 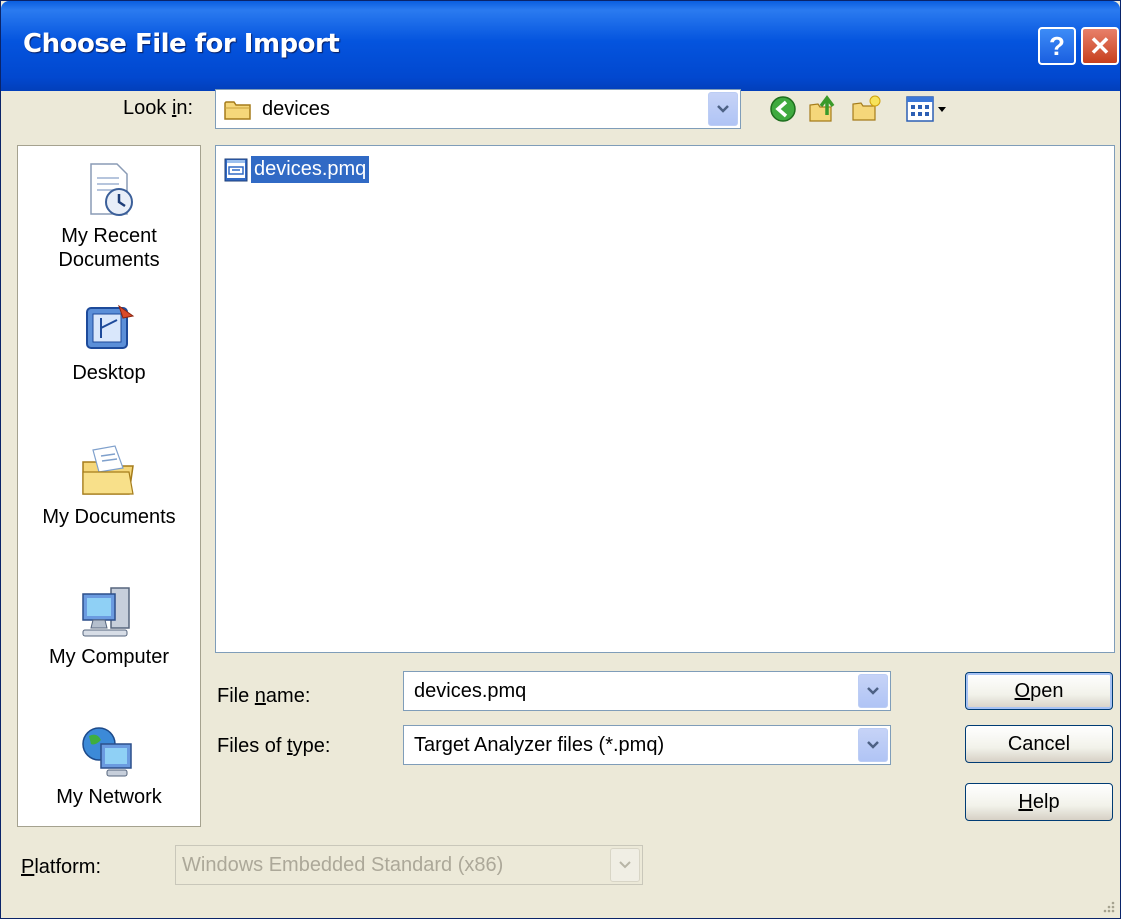 I want to click on file-name-label-text: File name:, so click(x=264, y=696).